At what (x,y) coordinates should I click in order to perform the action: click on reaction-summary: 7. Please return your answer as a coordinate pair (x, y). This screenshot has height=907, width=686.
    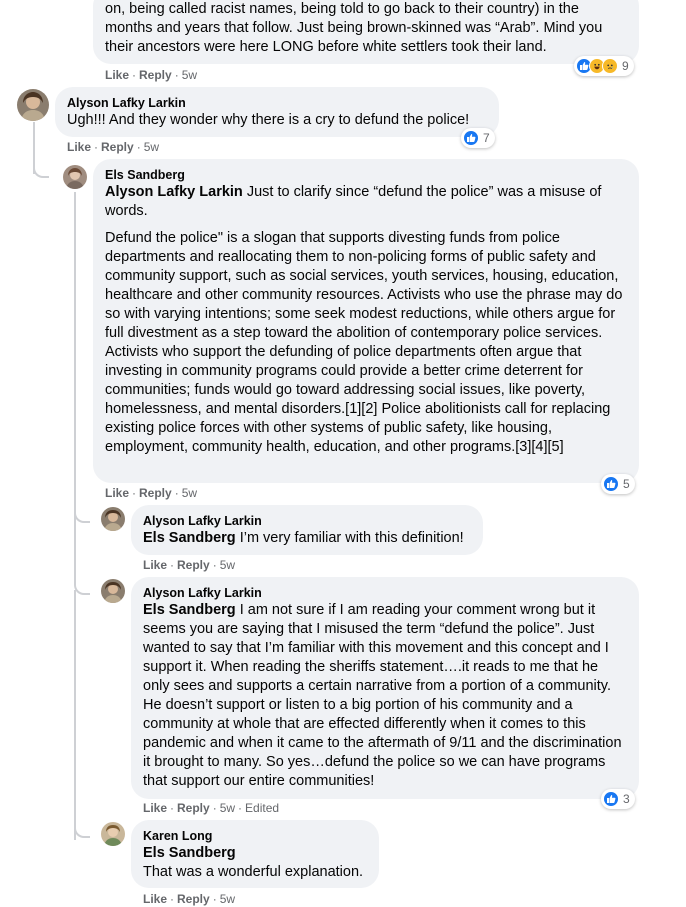
    Looking at the image, I should click on (478, 138).